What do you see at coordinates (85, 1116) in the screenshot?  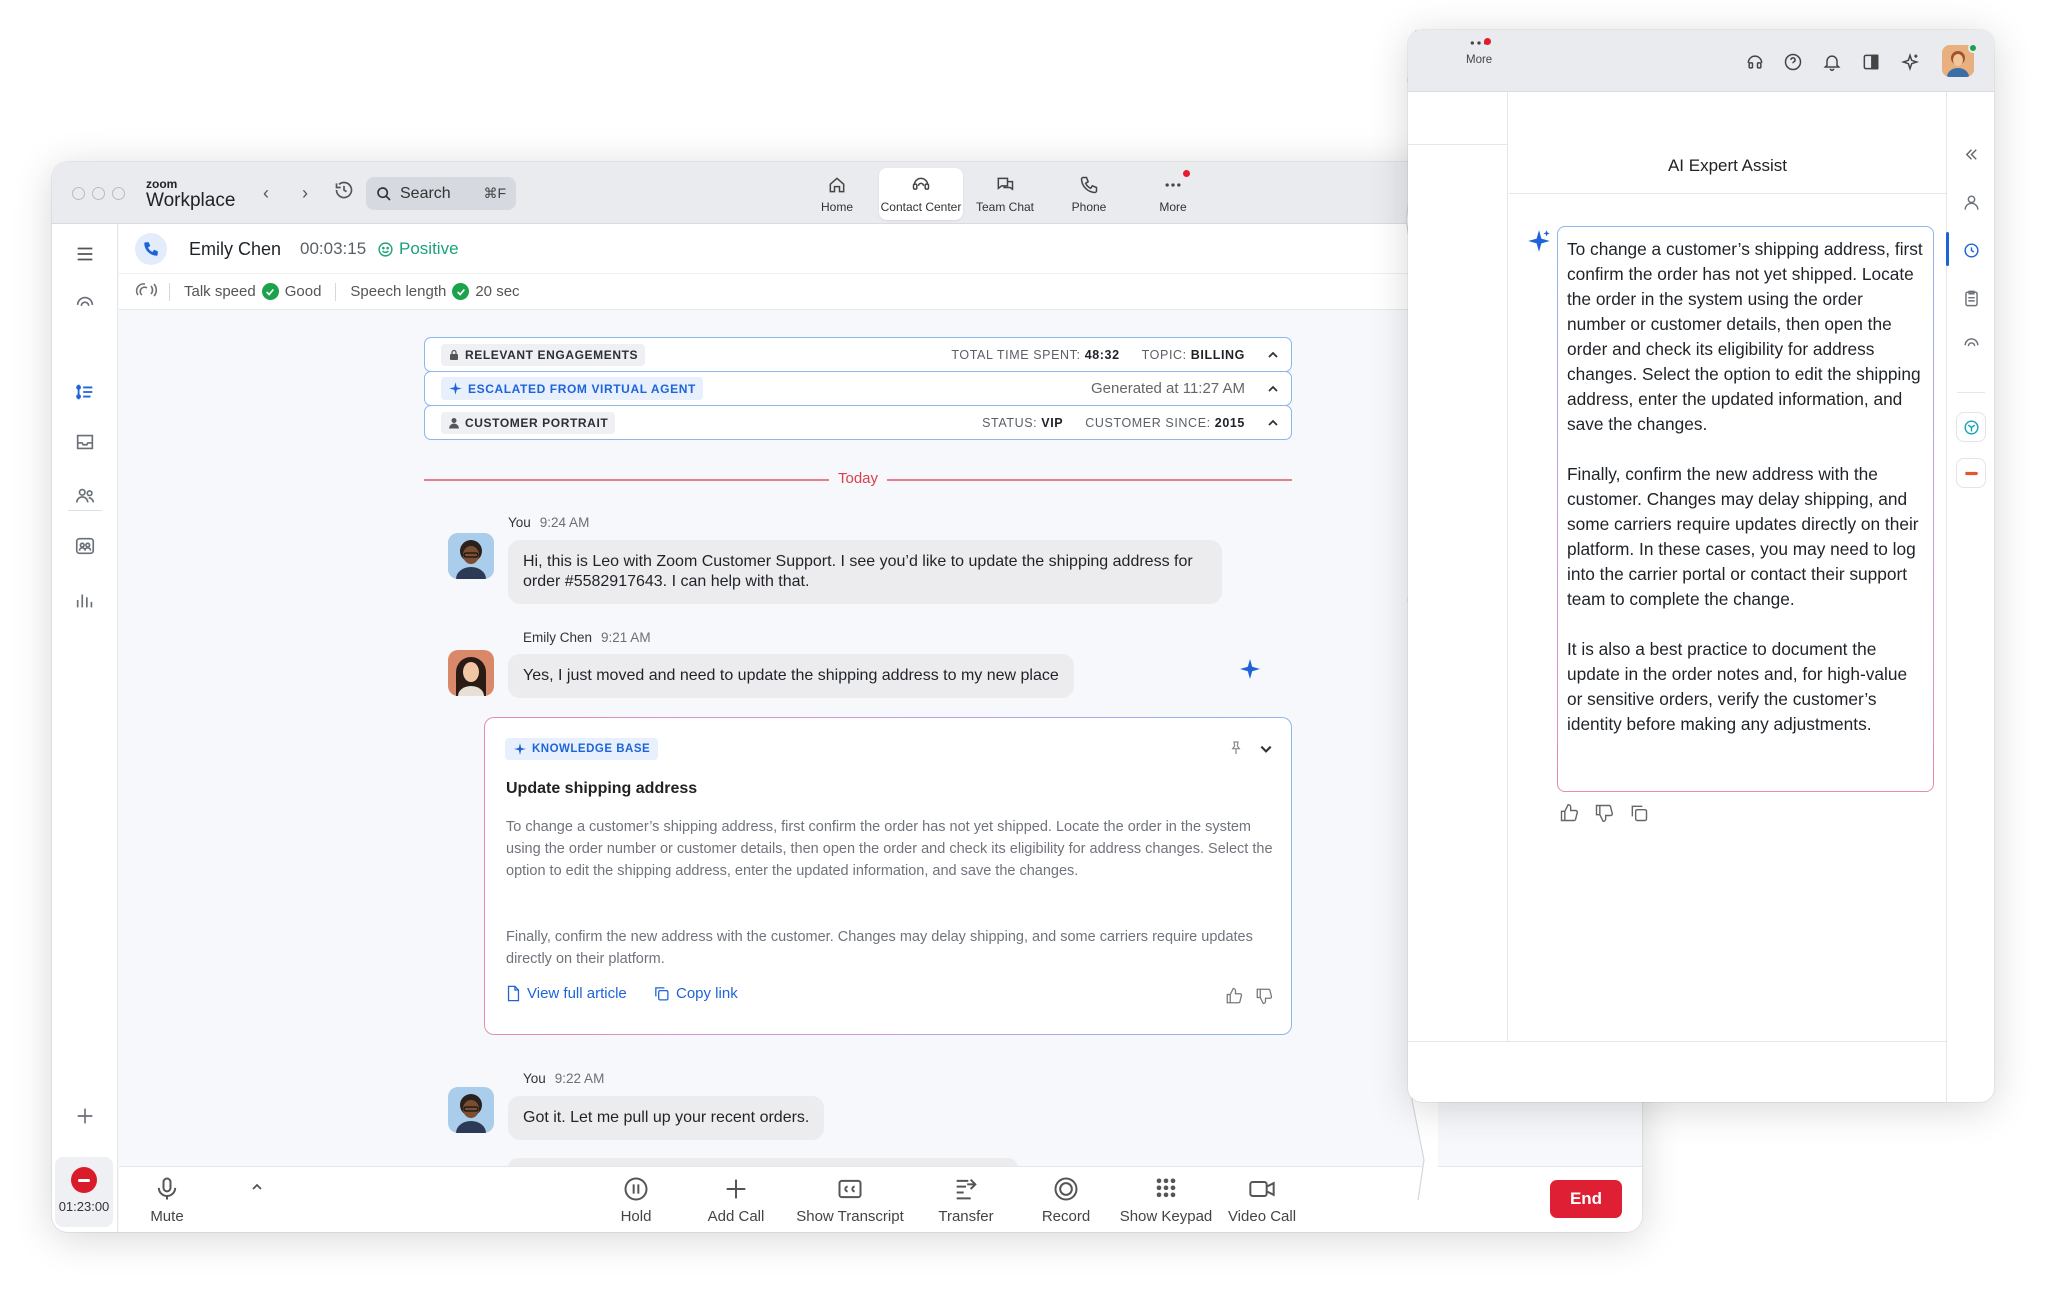 I see `add-icon` at bounding box center [85, 1116].